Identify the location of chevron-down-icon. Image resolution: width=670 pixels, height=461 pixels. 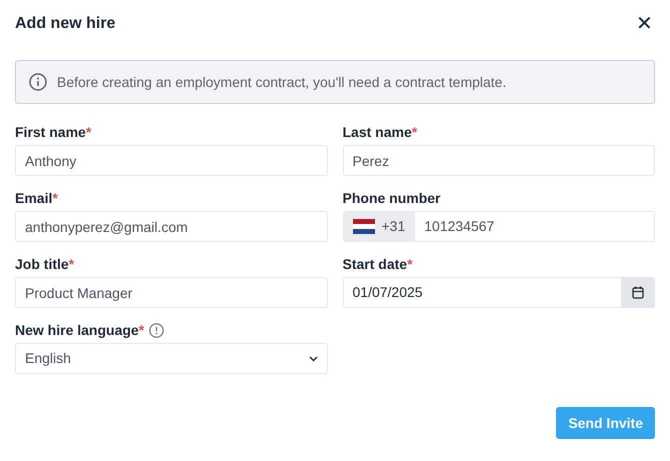
(313, 359).